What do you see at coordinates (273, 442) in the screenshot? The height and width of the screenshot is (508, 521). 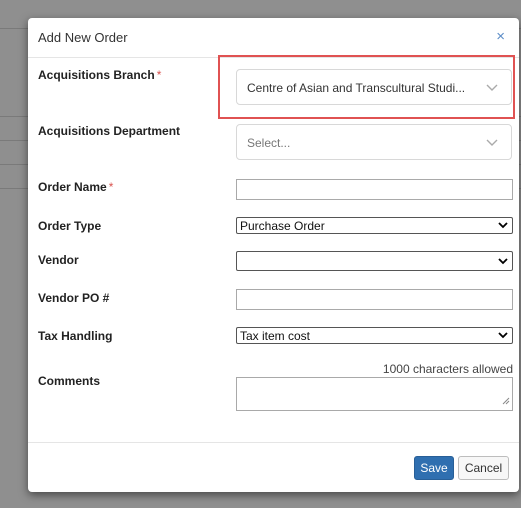 I see `footer-divider` at bounding box center [273, 442].